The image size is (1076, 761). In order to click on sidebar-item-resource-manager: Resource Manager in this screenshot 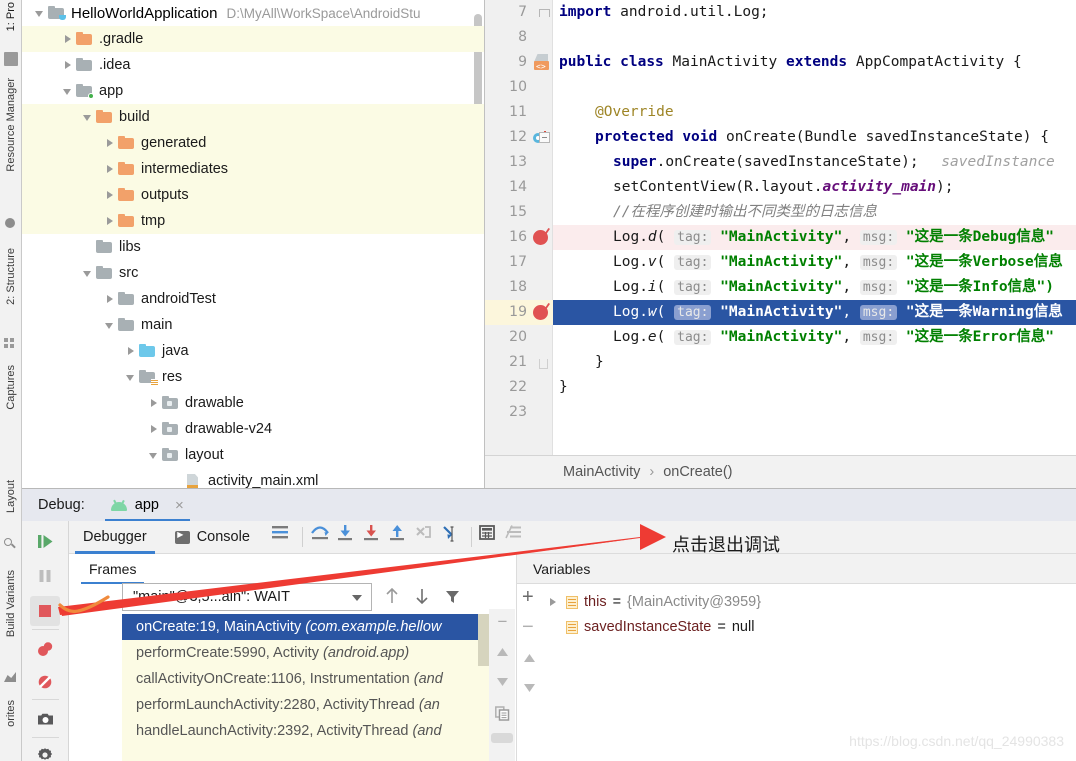, I will do `click(11, 125)`.